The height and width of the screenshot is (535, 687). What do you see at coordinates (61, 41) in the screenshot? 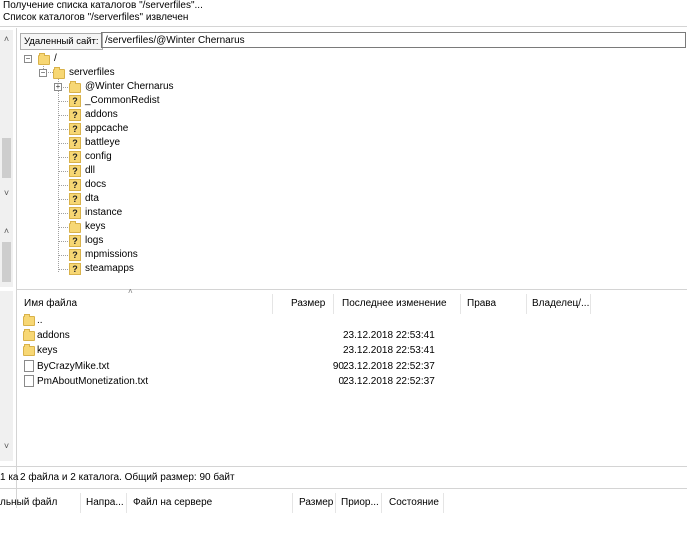
I see `remote-site-label: Удаленный сайт:` at bounding box center [61, 41].